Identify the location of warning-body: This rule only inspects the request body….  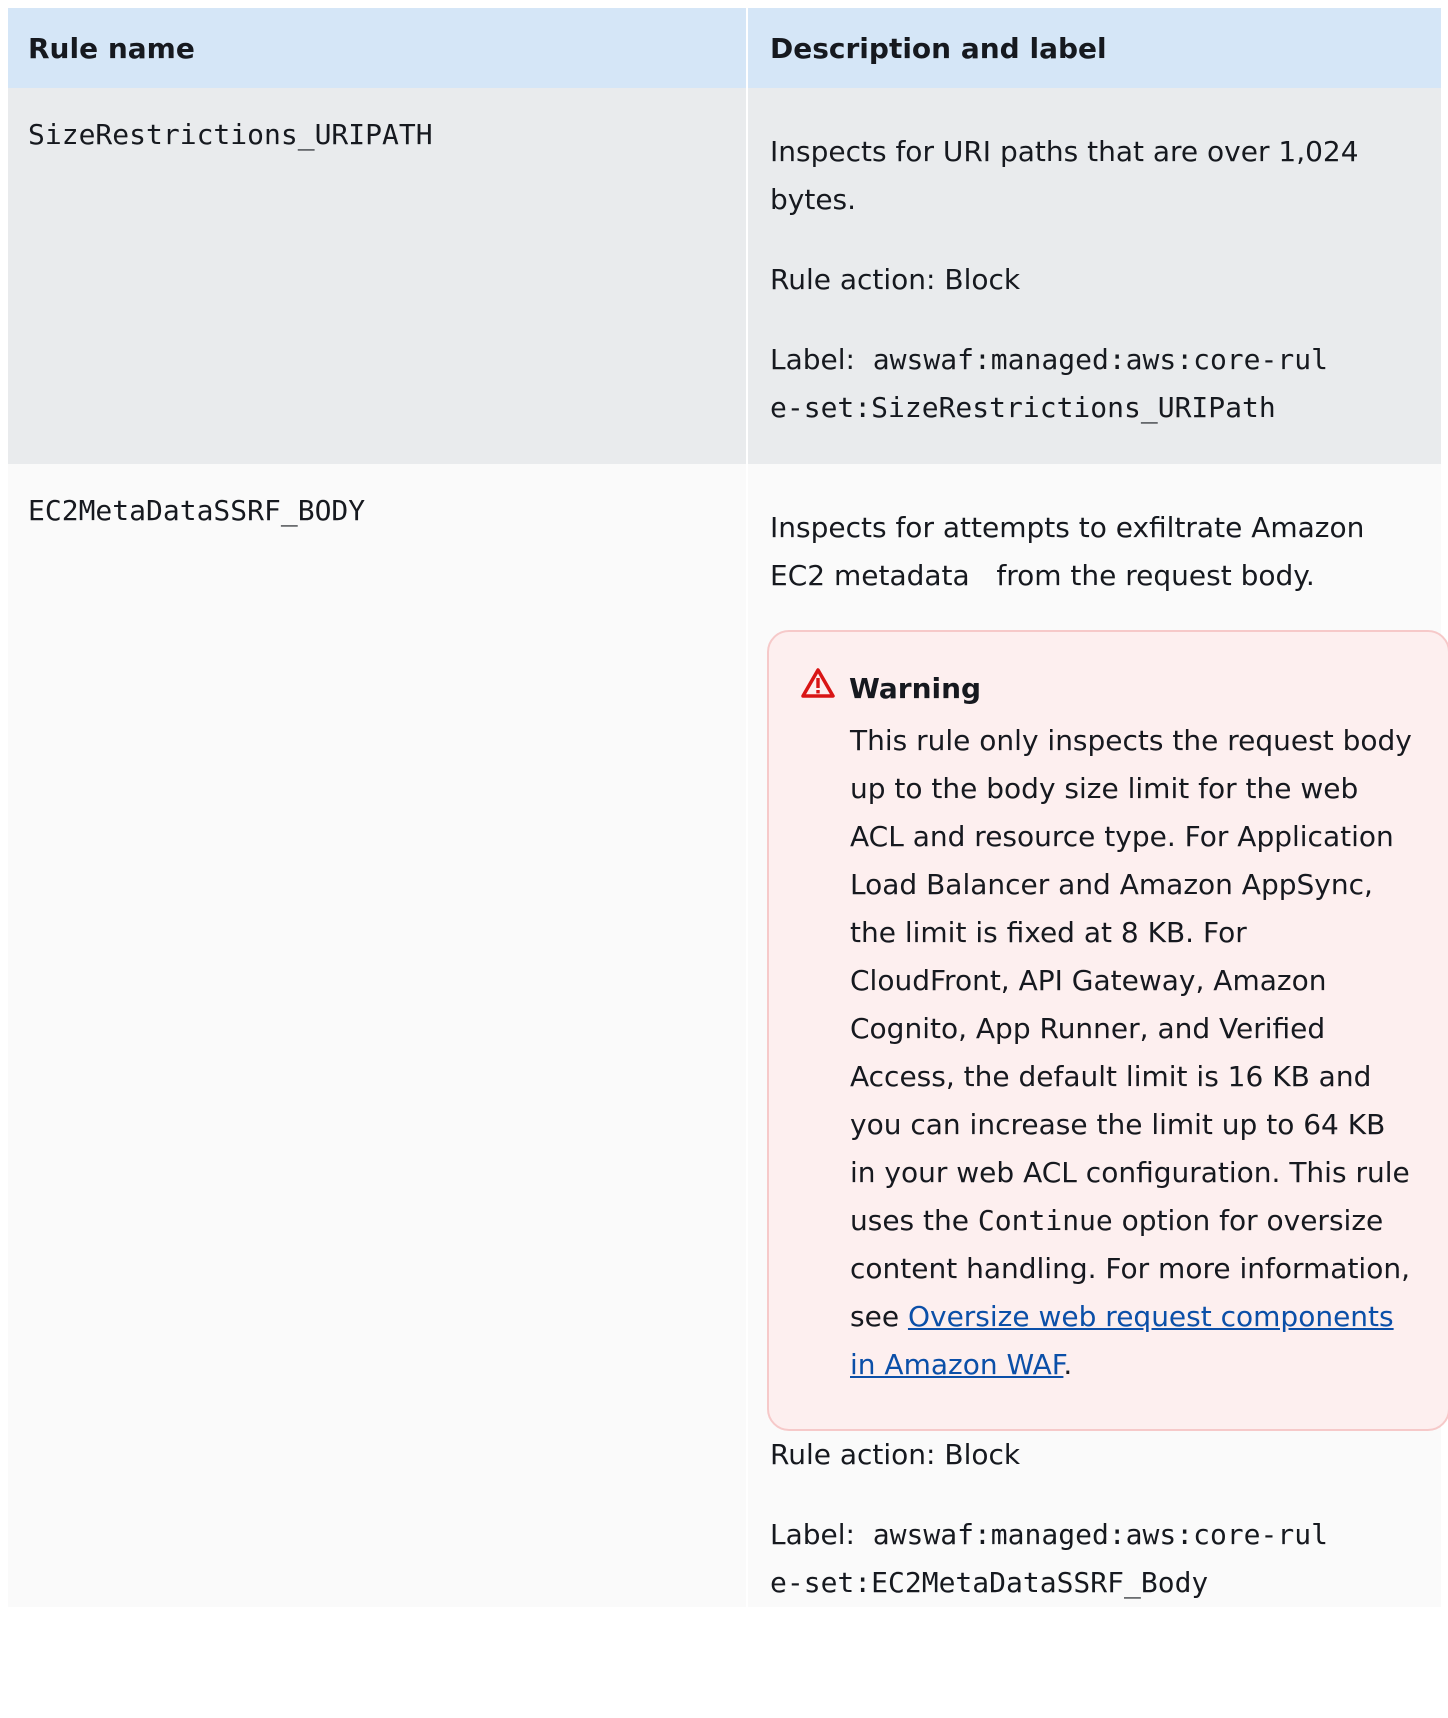
(1131, 1052).